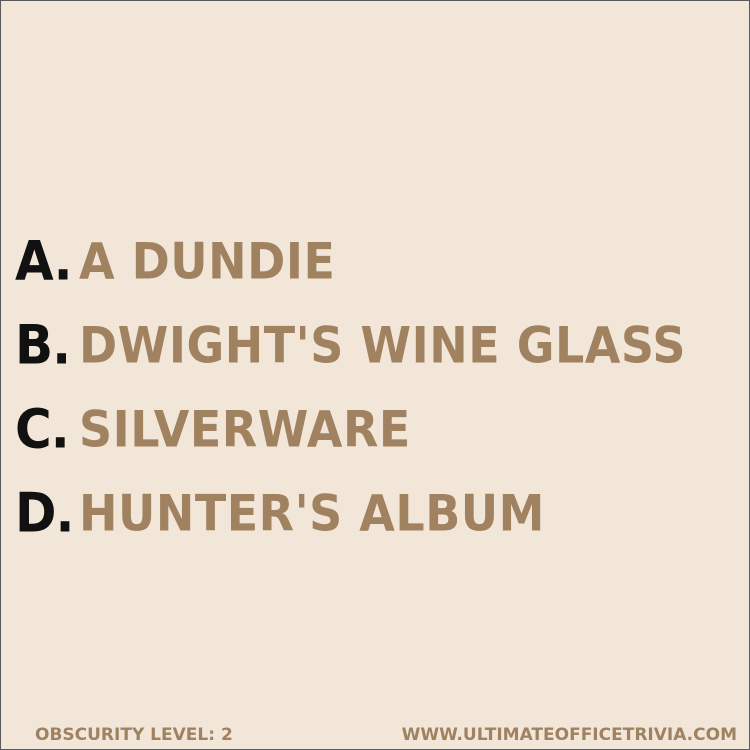  I want to click on option-letter: C., so click(42, 429).